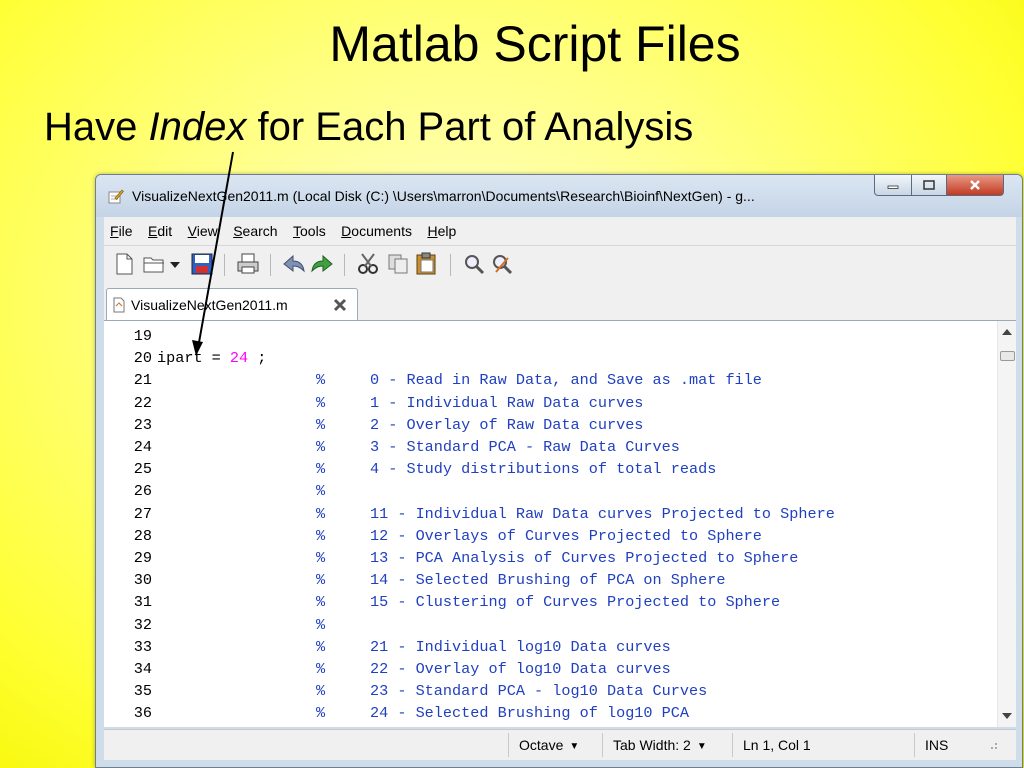 This screenshot has height=768, width=1024. Describe the element at coordinates (142, 447) in the screenshot. I see `line-number: 24` at that location.